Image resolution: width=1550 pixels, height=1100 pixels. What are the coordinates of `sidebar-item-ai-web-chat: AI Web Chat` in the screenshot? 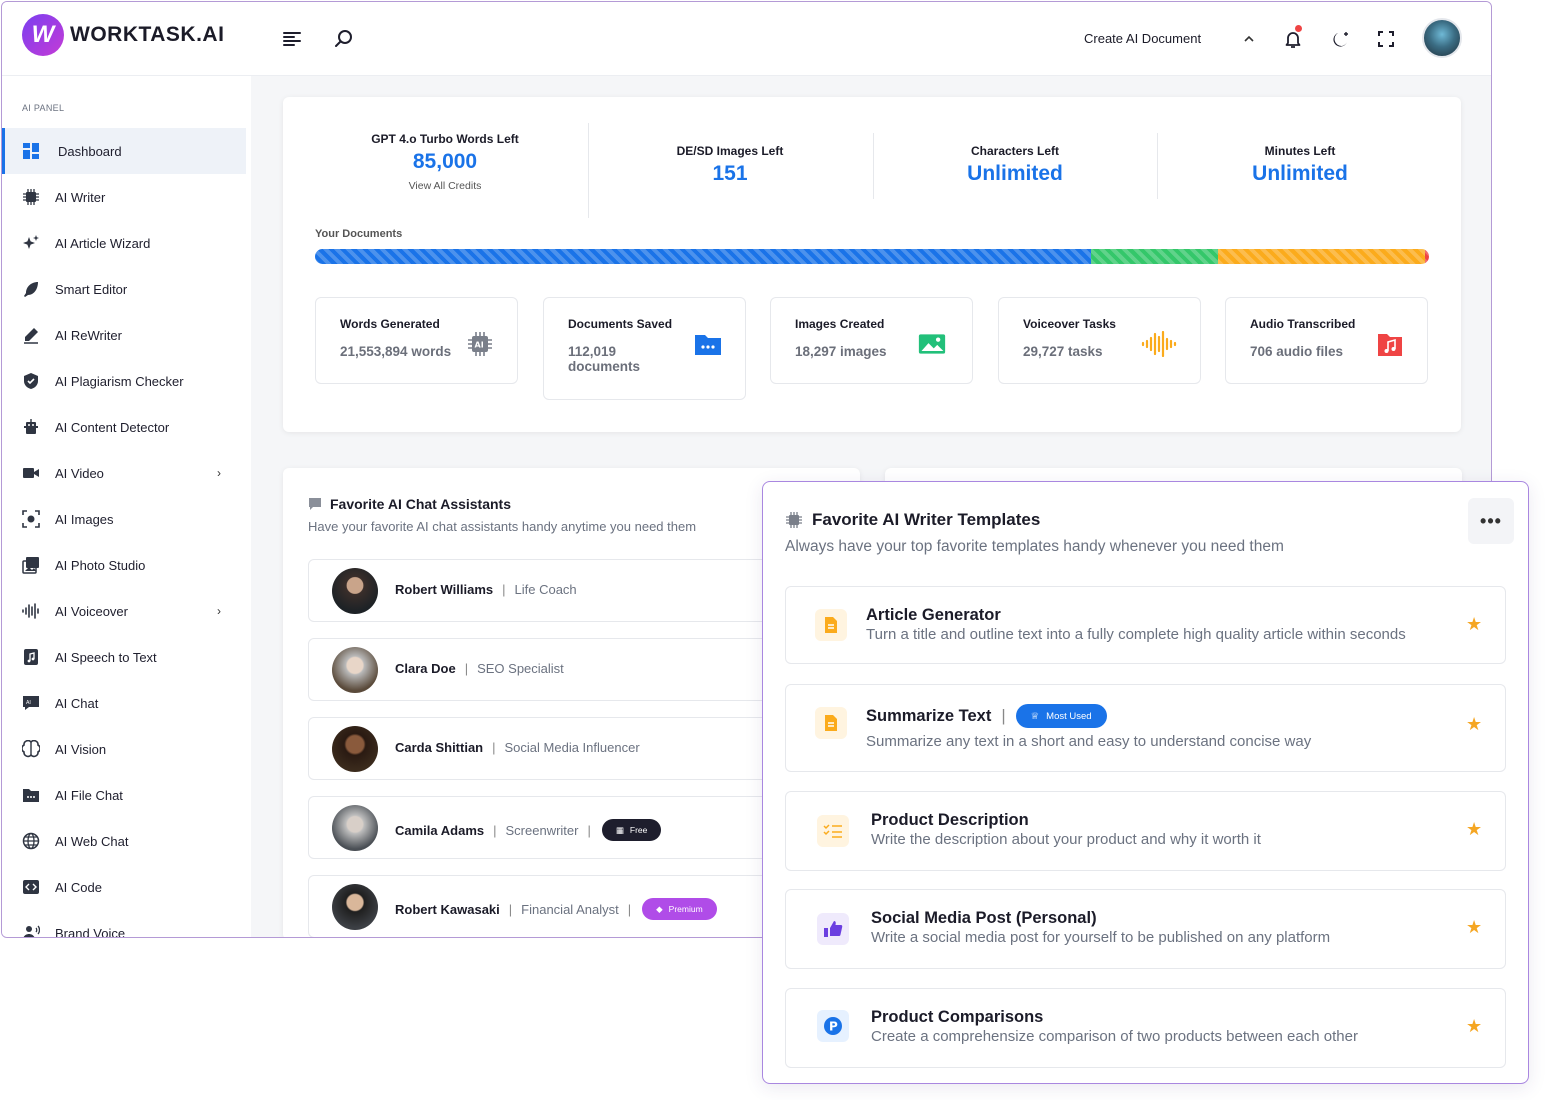 It's located at (124, 841).